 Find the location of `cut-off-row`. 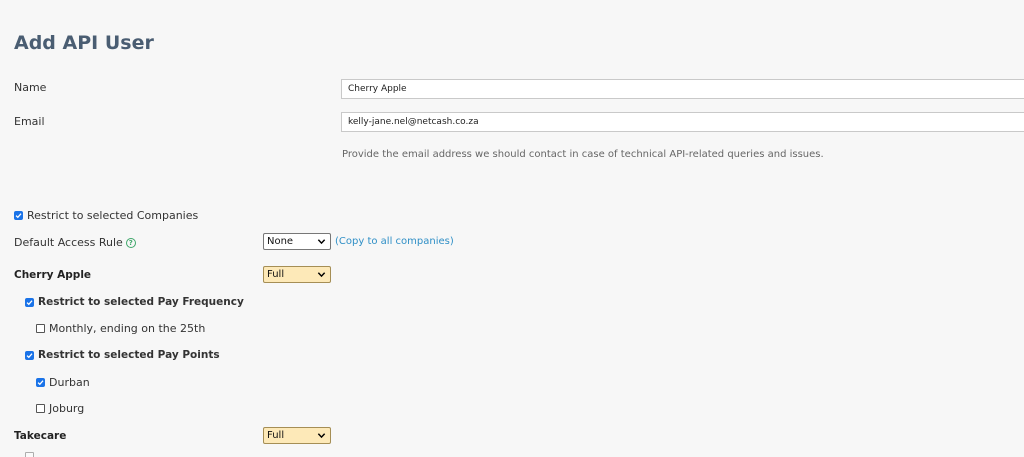

cut-off-row is located at coordinates (85, 454).